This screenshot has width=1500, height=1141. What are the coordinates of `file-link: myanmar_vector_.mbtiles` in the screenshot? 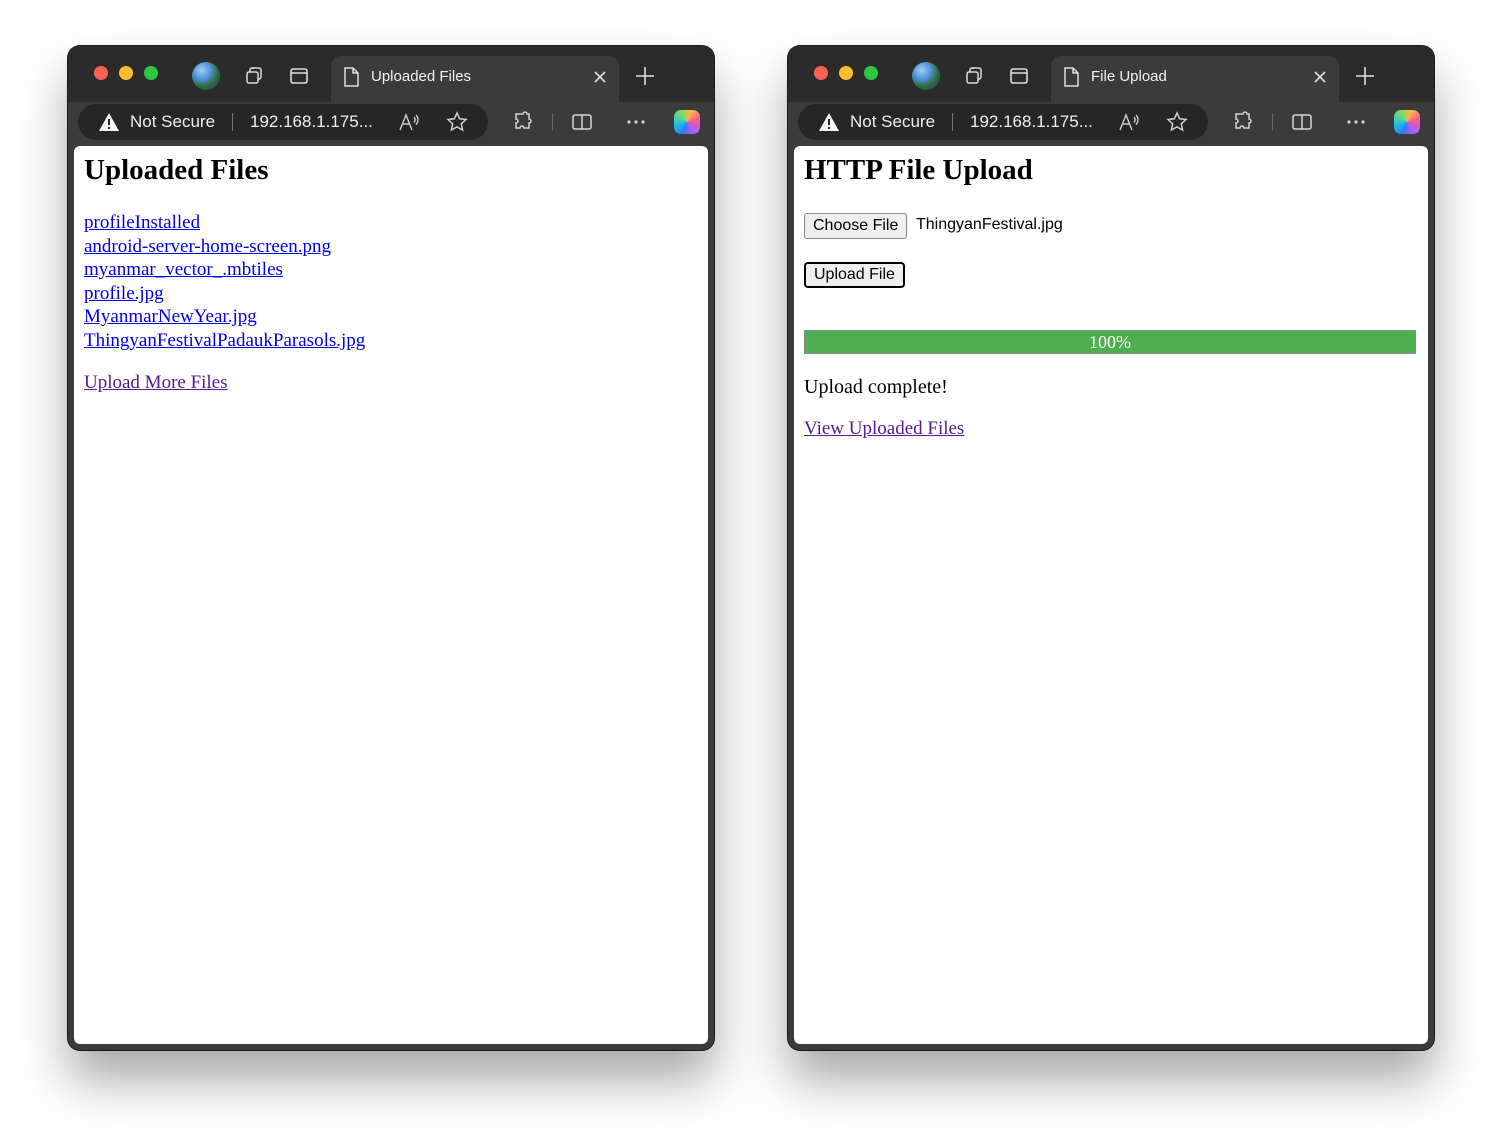 It's located at (183, 269).